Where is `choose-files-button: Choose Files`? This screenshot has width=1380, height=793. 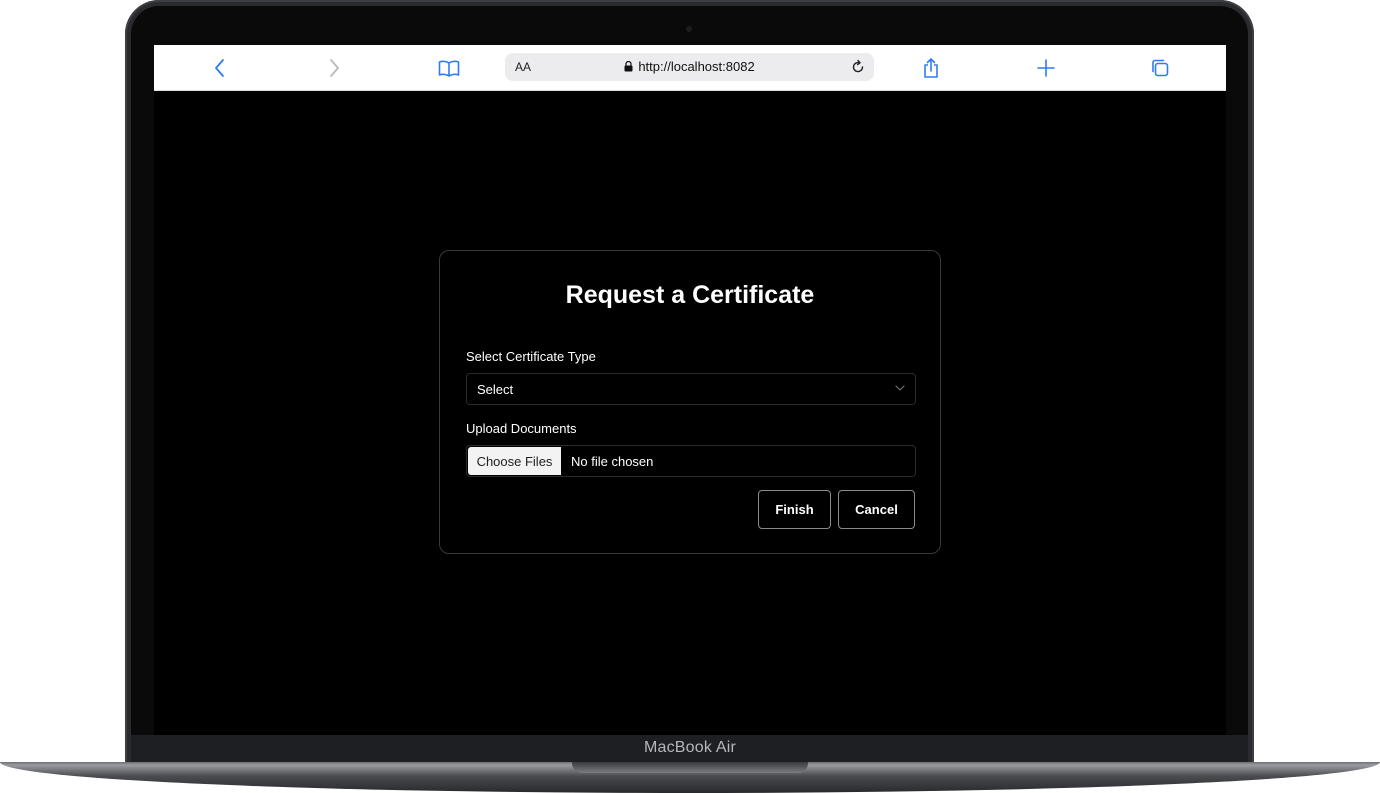 choose-files-button: Choose Files is located at coordinates (514, 461).